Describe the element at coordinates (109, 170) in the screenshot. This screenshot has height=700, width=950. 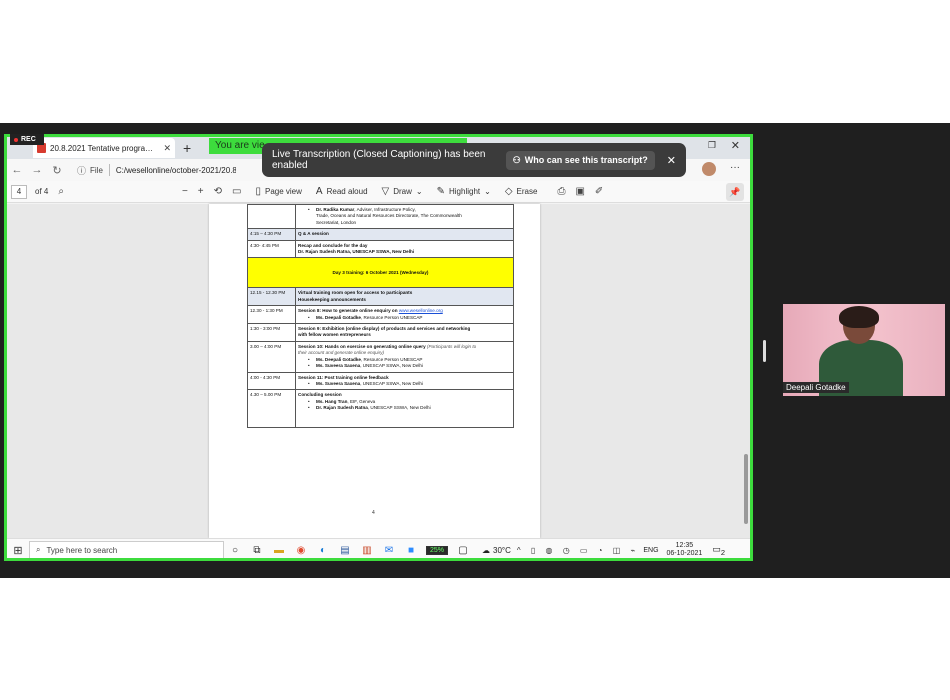
I see `divider` at that location.